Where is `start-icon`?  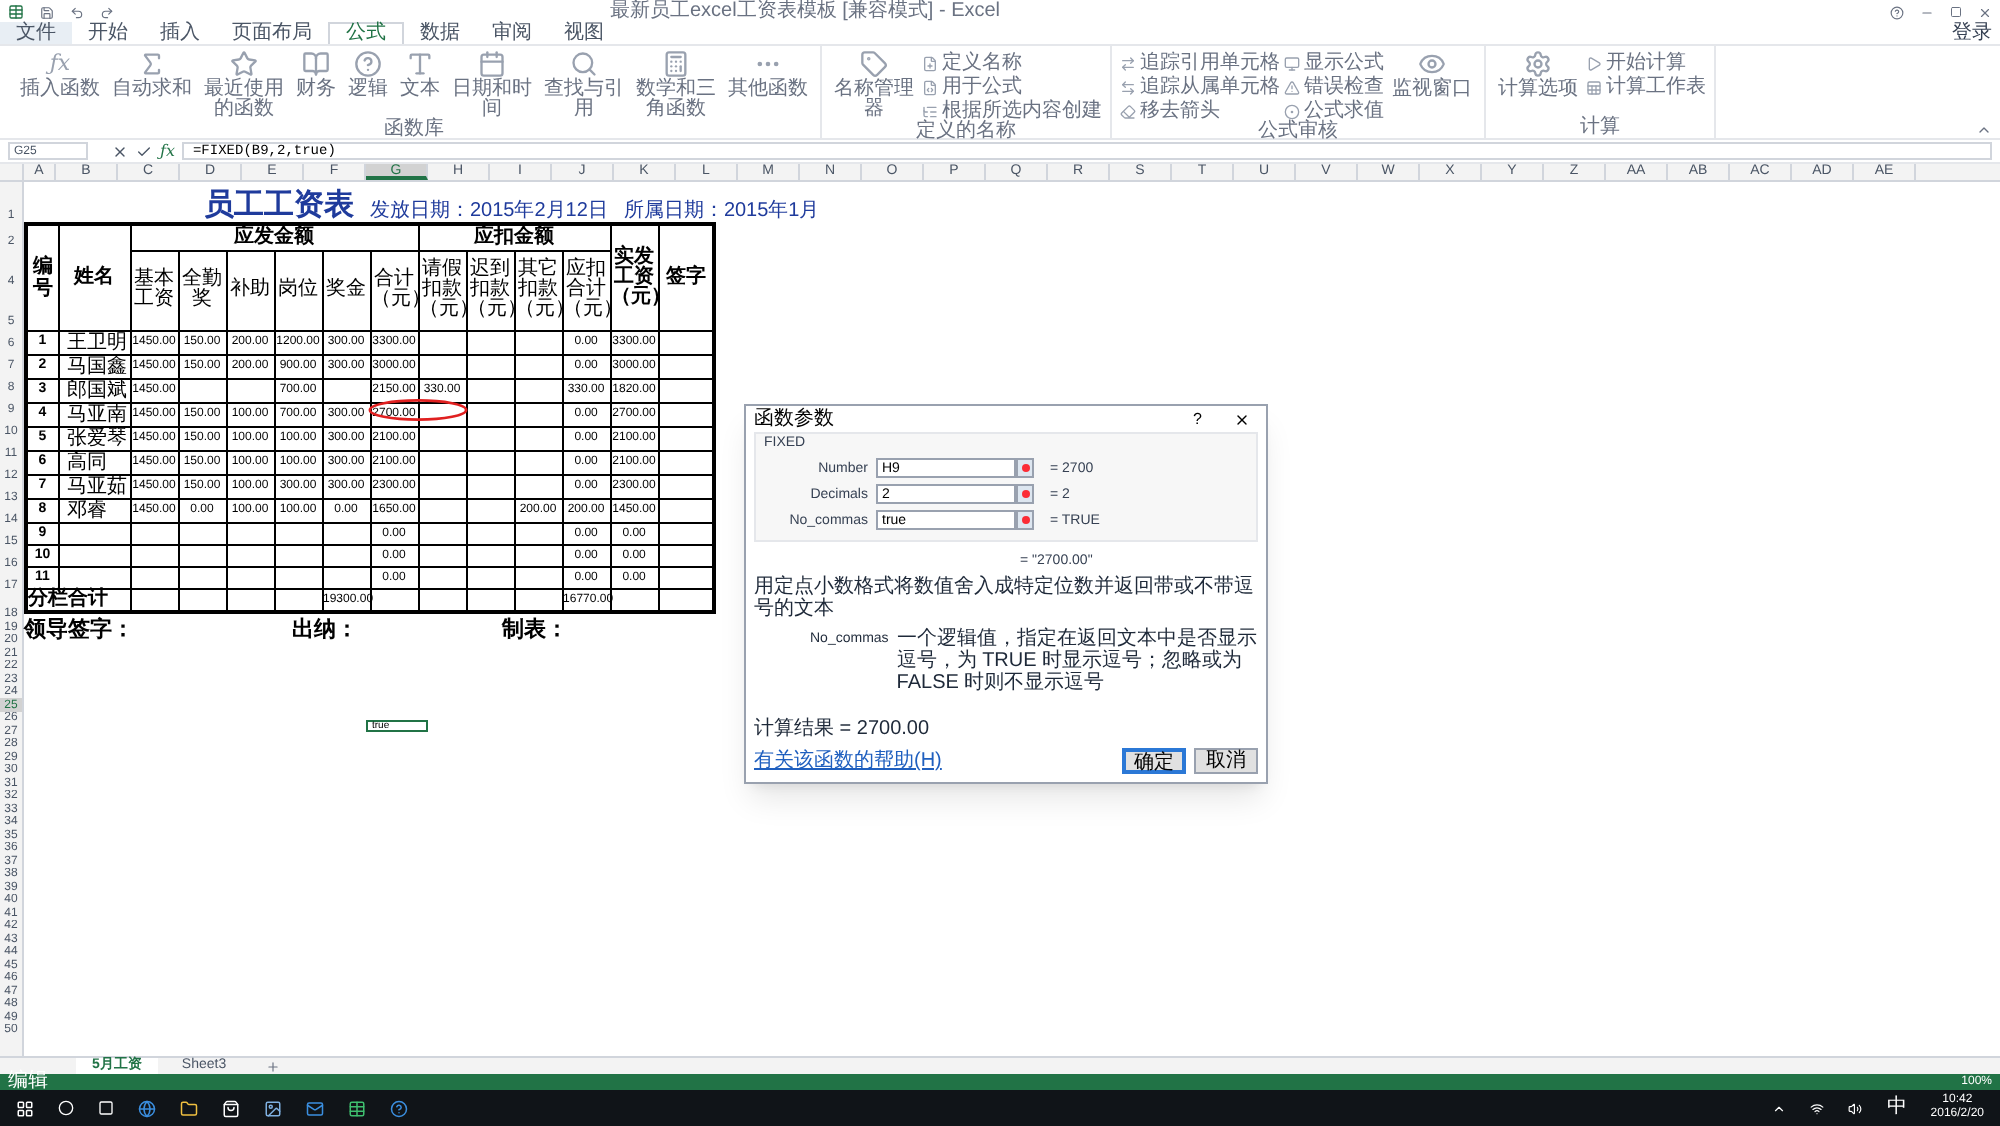 start-icon is located at coordinates (25, 1108).